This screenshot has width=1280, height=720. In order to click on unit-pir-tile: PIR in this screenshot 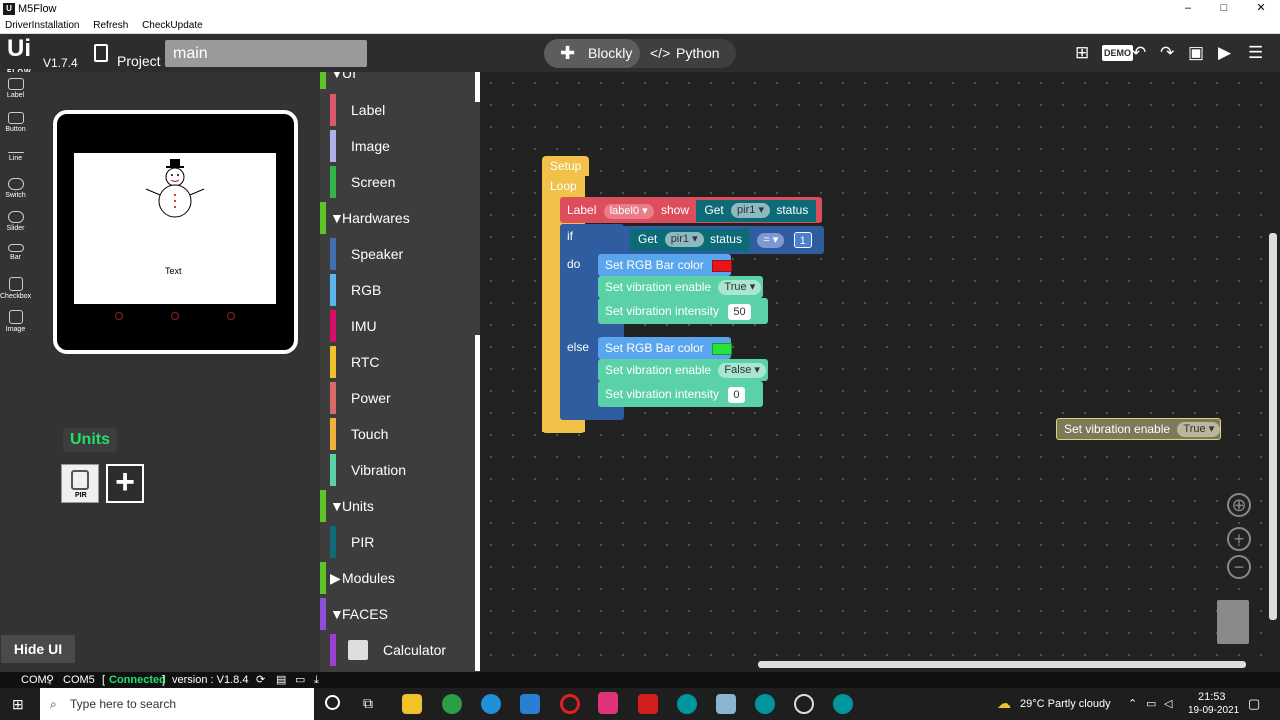, I will do `click(80, 483)`.